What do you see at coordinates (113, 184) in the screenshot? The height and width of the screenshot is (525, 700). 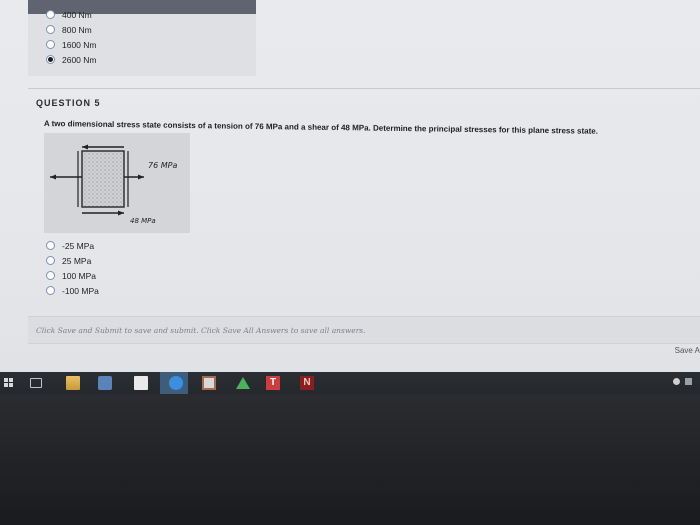 I see `stress-element-drawing: 76 MPa 48 MPa` at bounding box center [113, 184].